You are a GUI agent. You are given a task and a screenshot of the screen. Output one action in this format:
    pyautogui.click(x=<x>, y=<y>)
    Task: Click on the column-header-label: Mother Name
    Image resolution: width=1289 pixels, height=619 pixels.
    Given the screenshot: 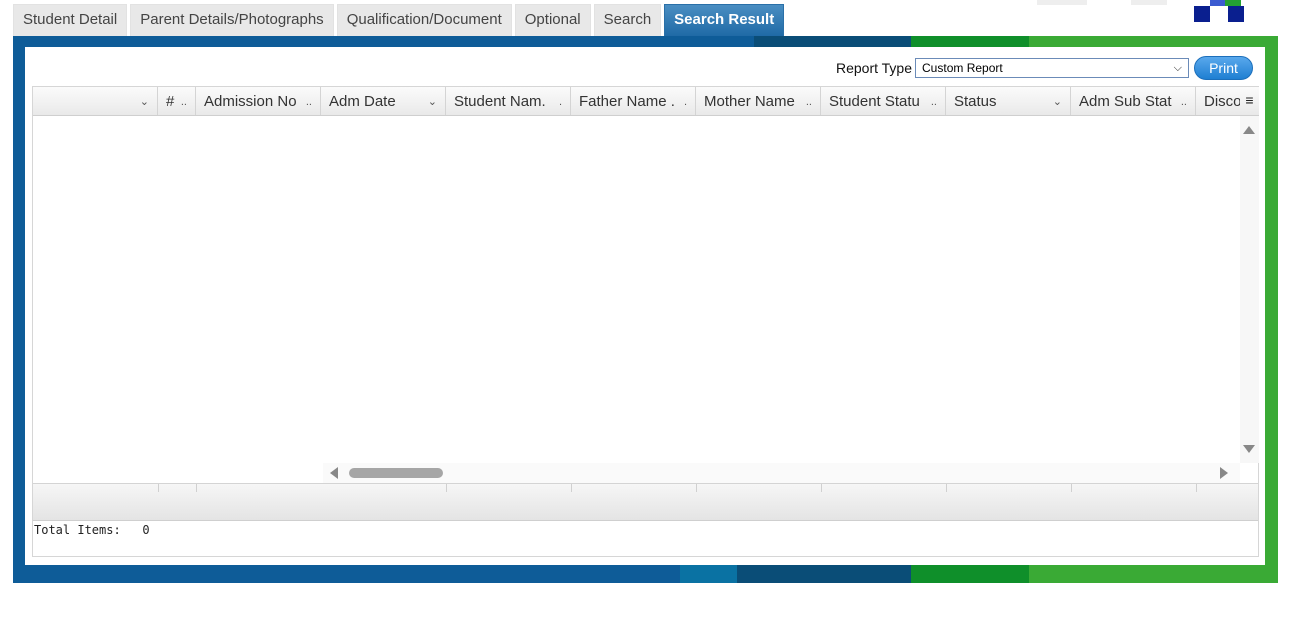 What is the action you would take?
    pyautogui.click(x=749, y=101)
    